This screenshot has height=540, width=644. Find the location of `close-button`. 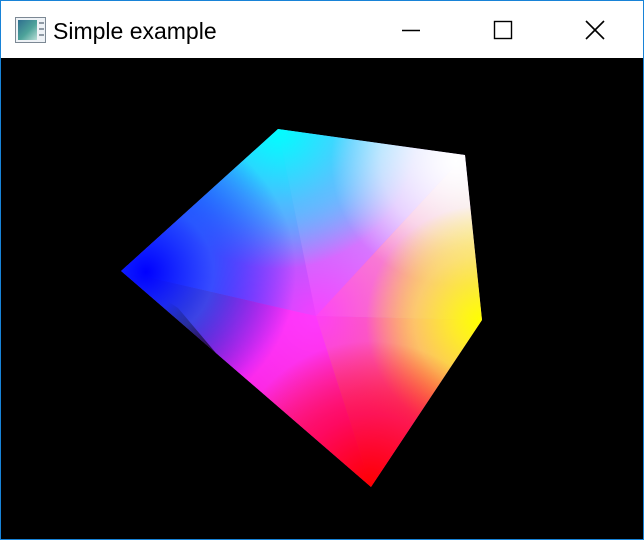

close-button is located at coordinates (595, 29).